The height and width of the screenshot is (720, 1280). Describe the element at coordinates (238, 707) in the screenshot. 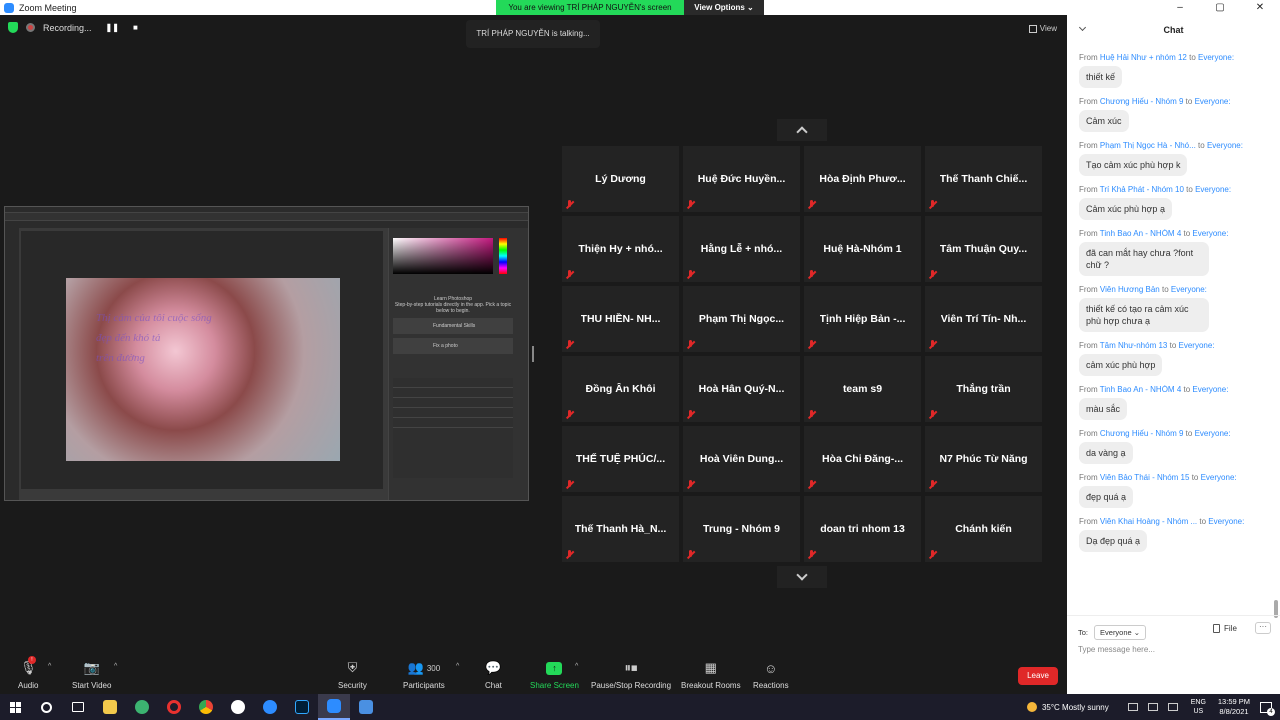

I see `app-notify` at that location.